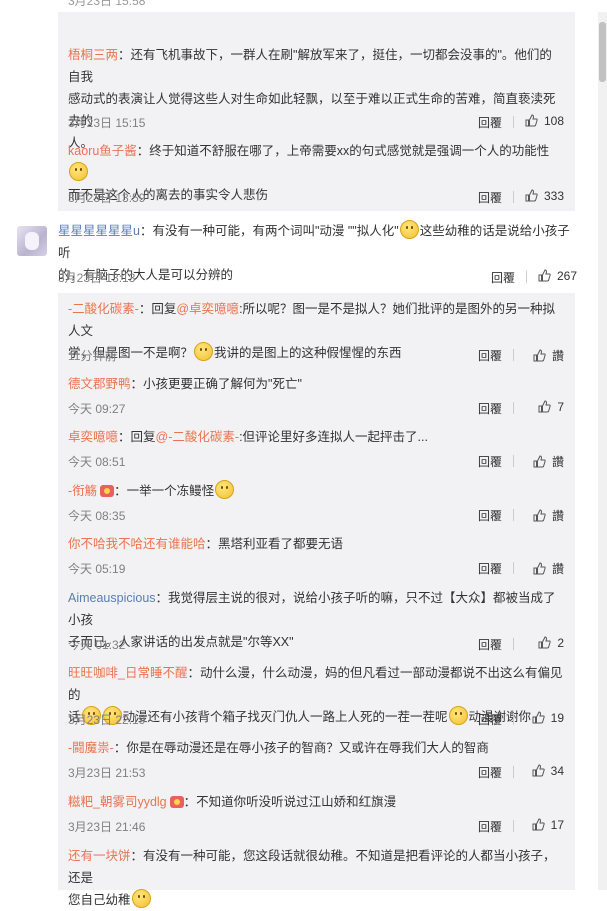 The height and width of the screenshot is (911, 607). Describe the element at coordinates (127, 673) in the screenshot. I see `nickname-link: 旺旺咖啡_日常睡不醒` at that location.